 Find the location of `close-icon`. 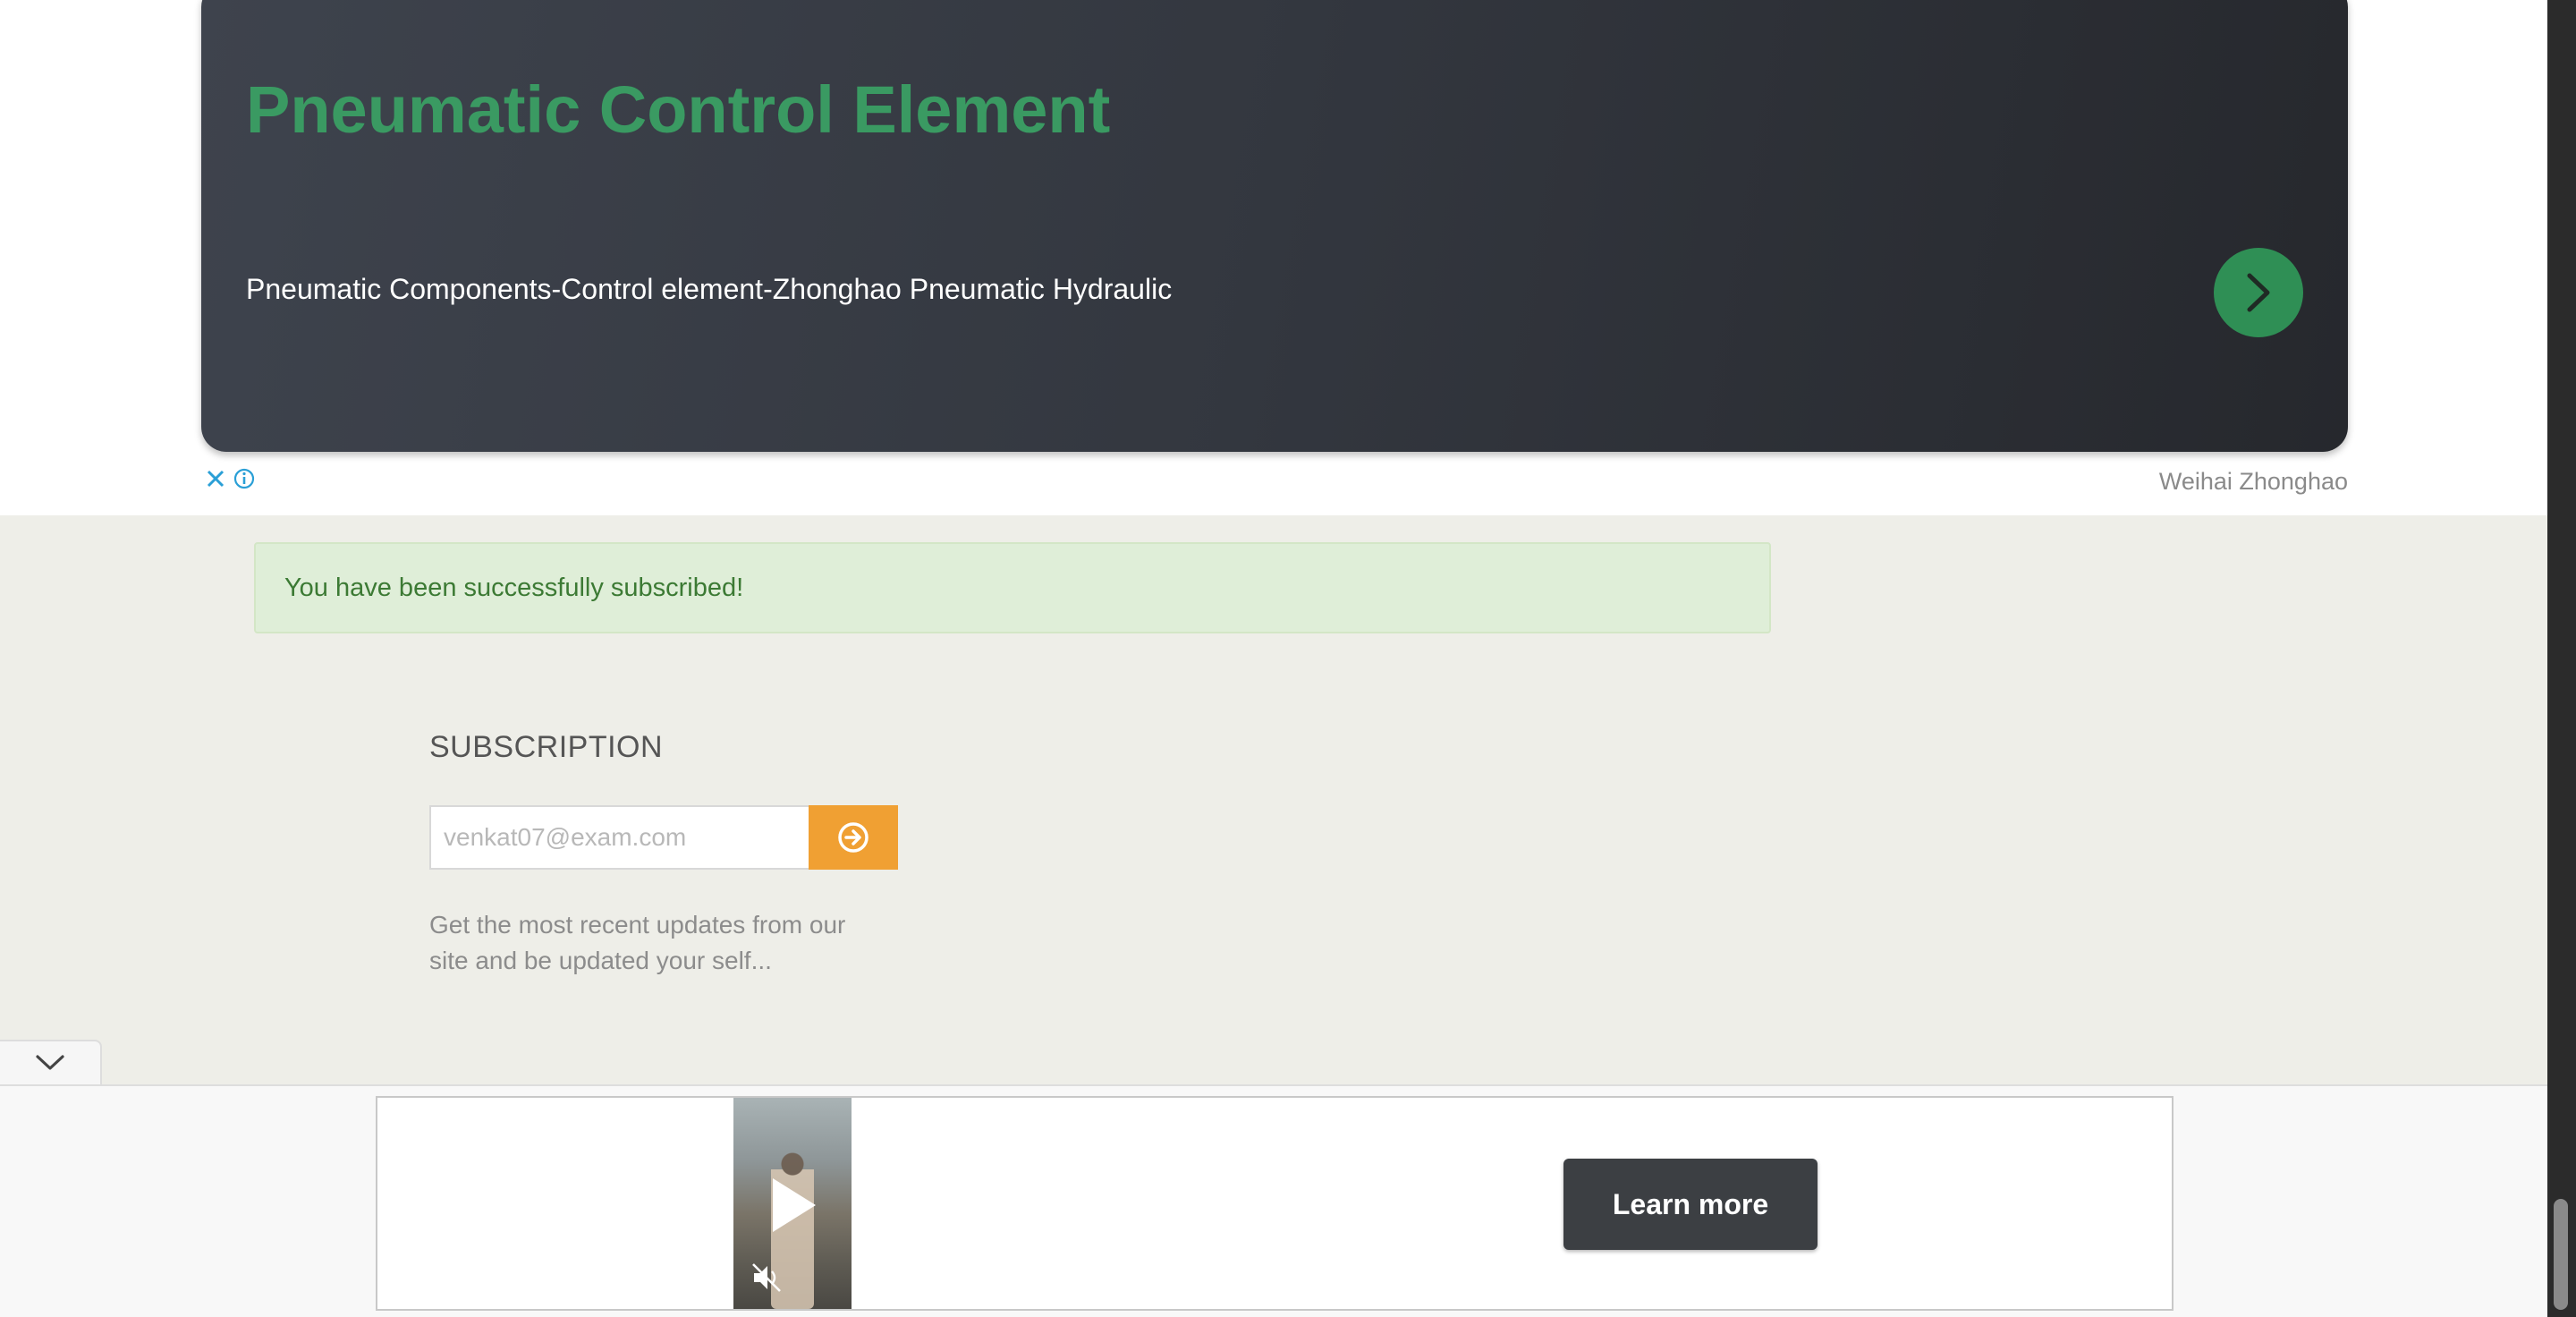

close-icon is located at coordinates (216, 479).